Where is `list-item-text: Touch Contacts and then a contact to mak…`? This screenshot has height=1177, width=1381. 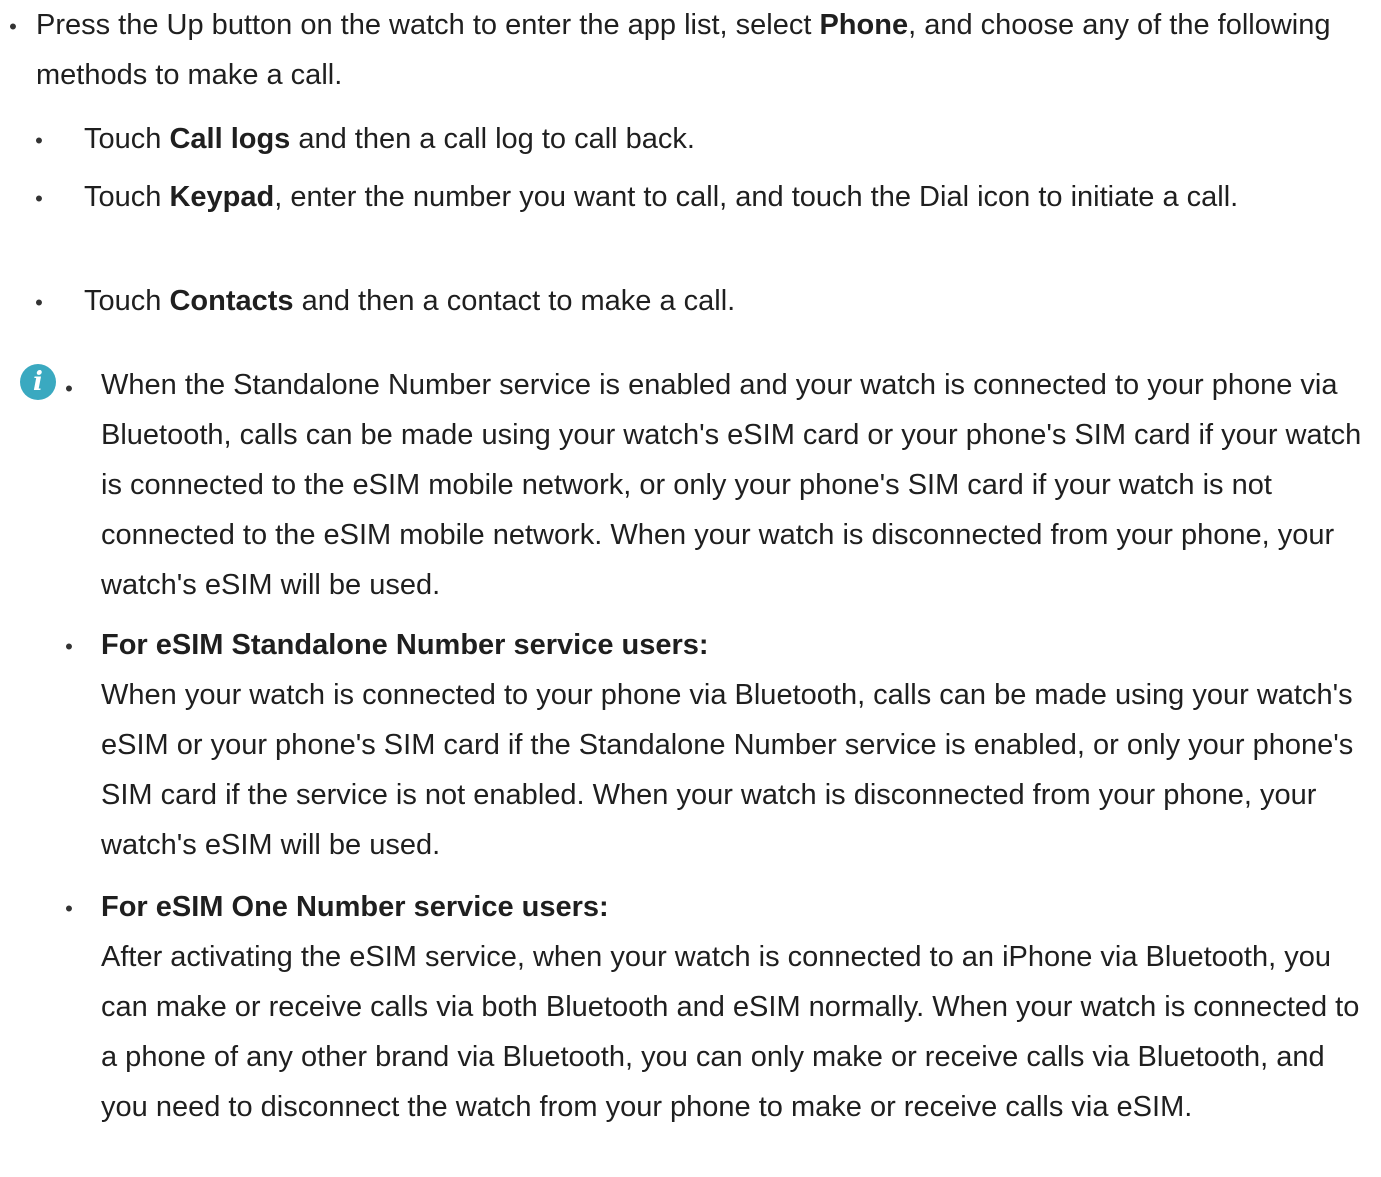 list-item-text: Touch Contacts and then a contact to mak… is located at coordinates (410, 301).